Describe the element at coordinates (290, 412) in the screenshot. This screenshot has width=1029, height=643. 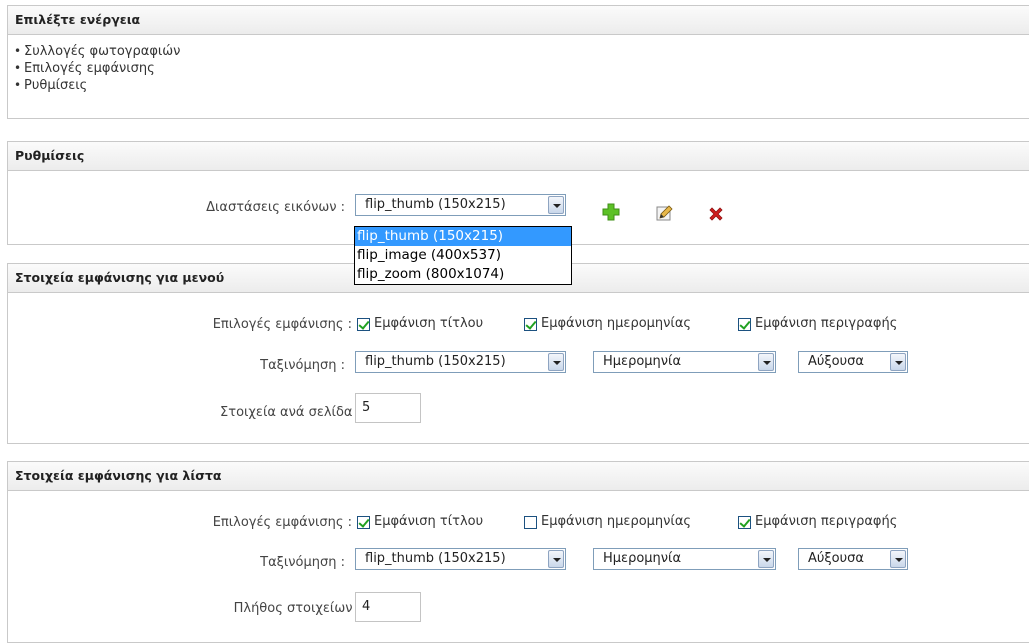
I see `menu-items-per-page-label: Στοιχεία ανά σελίδα :` at that location.